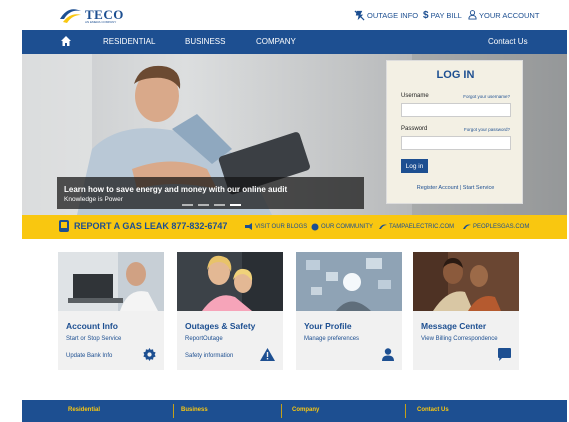 Image resolution: width=569 pixels, height=422 pixels. Describe the element at coordinates (235, 205) in the screenshot. I see `slide-dot-active` at that location.